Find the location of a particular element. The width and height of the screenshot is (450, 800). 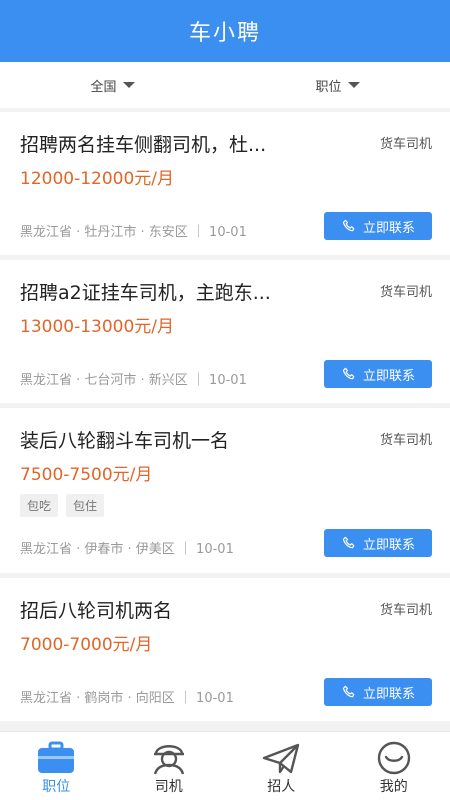

paper-plane-icon is located at coordinates (281, 758).